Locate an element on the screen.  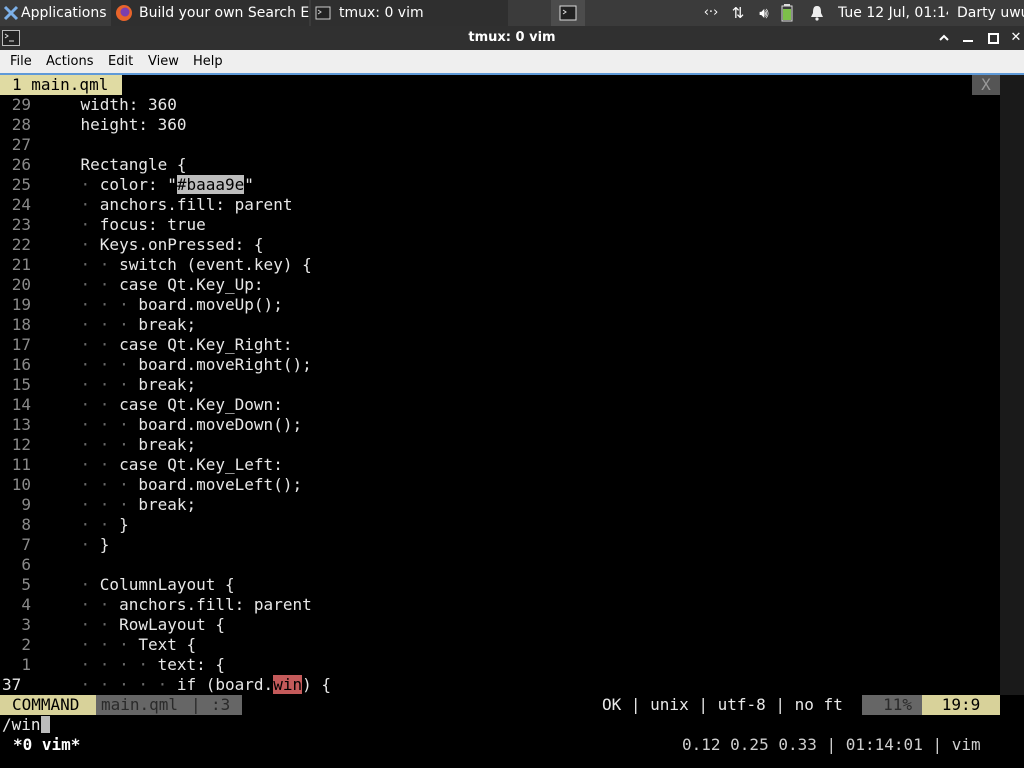
code-line: 22 · Keys.onPressed: { is located at coordinates (500, 245).